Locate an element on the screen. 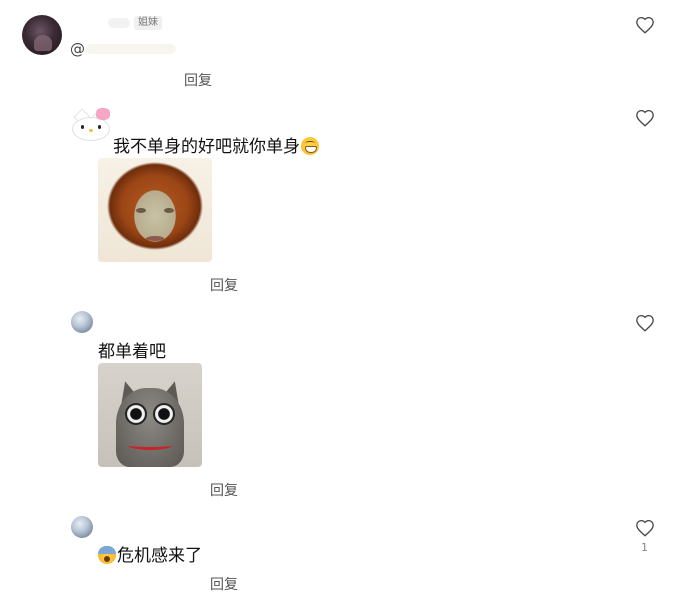 This screenshot has height=598, width=674. sticker-mouth is located at coordinates (155, 238).